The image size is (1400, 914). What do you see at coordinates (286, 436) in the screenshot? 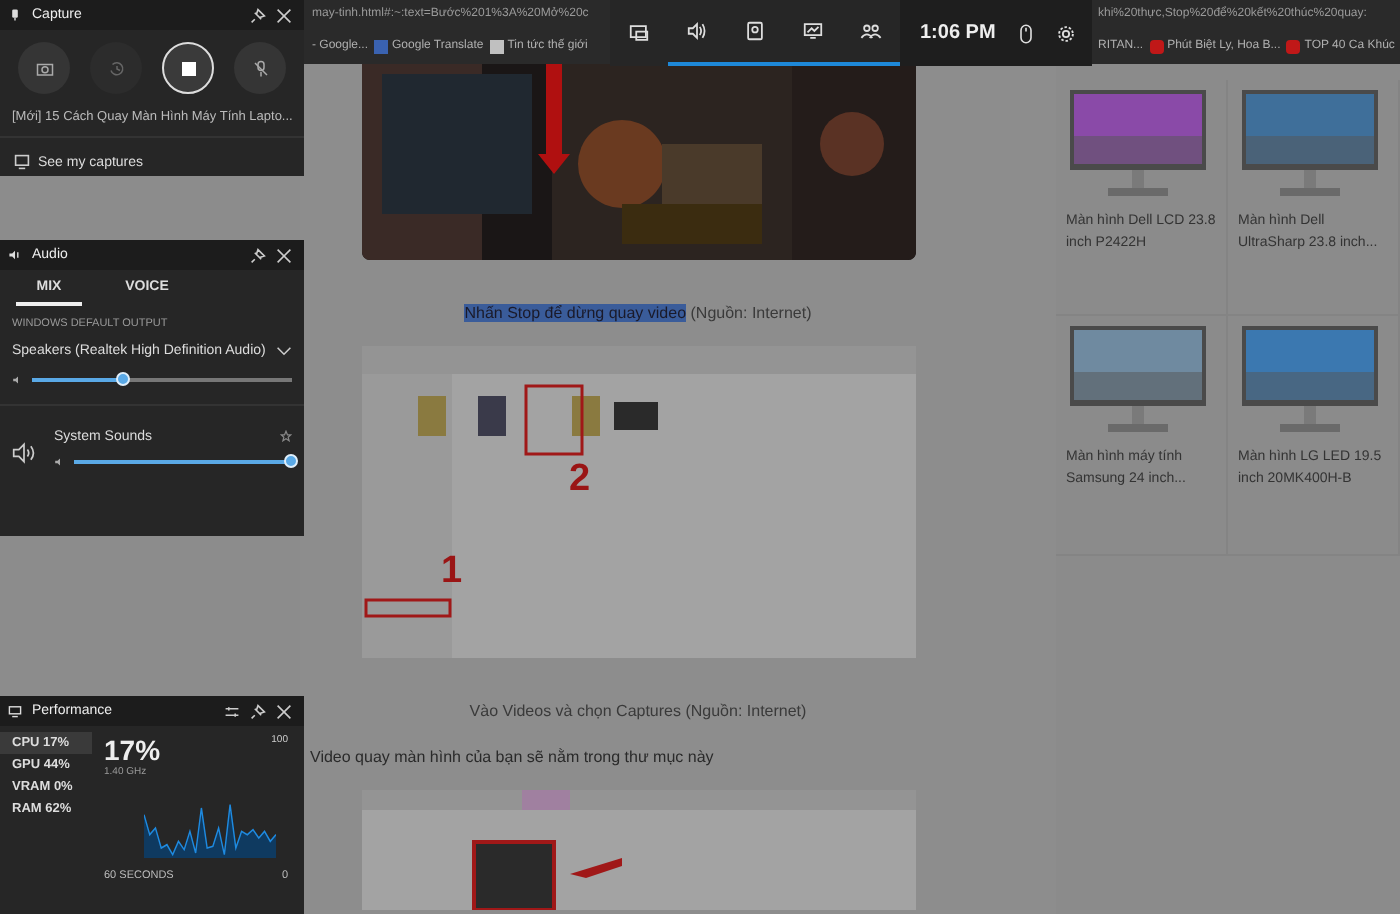
I see `star-icon` at bounding box center [286, 436].